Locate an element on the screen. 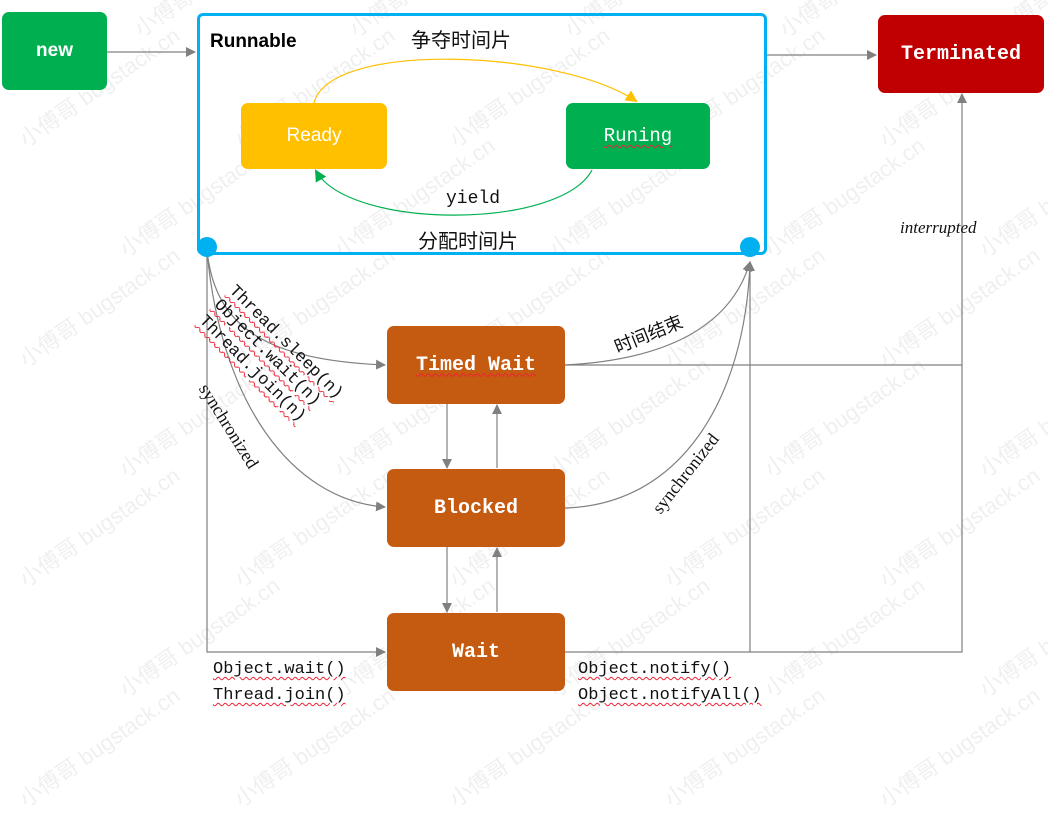 The width and height of the screenshot is (1048, 813). state-new: new is located at coordinates (54, 51).